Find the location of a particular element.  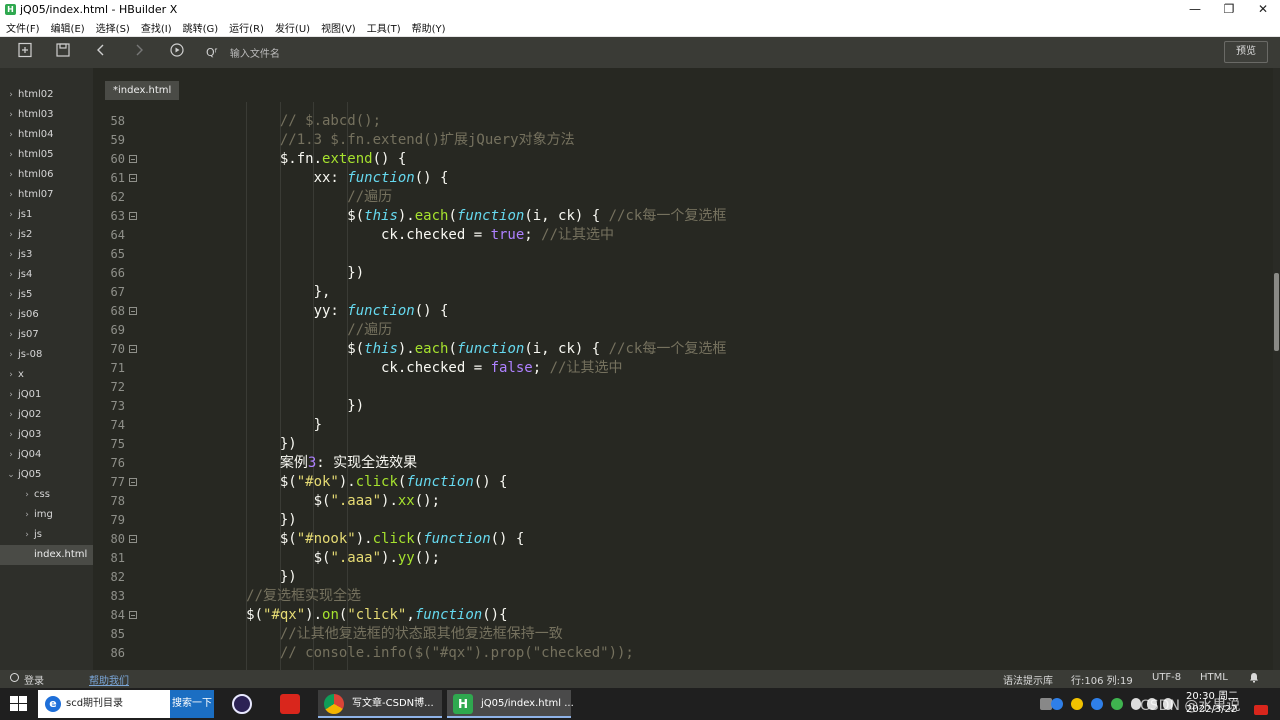

code-line: 79 }) is located at coordinates (683, 520).